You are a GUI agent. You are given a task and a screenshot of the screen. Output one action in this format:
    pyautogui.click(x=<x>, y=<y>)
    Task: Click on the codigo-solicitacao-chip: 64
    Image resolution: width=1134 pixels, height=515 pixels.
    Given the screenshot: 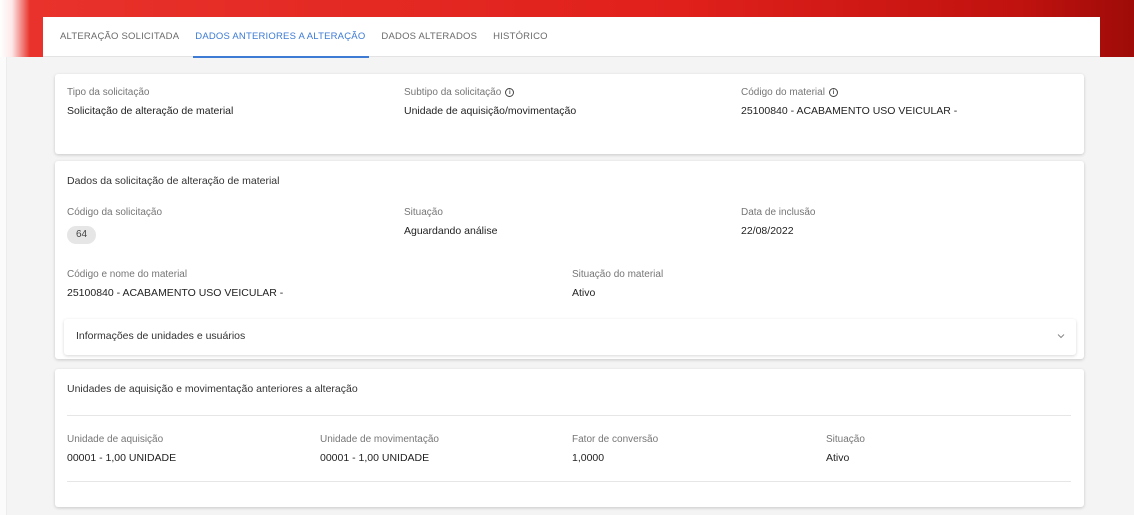 What is the action you would take?
    pyautogui.click(x=82, y=235)
    